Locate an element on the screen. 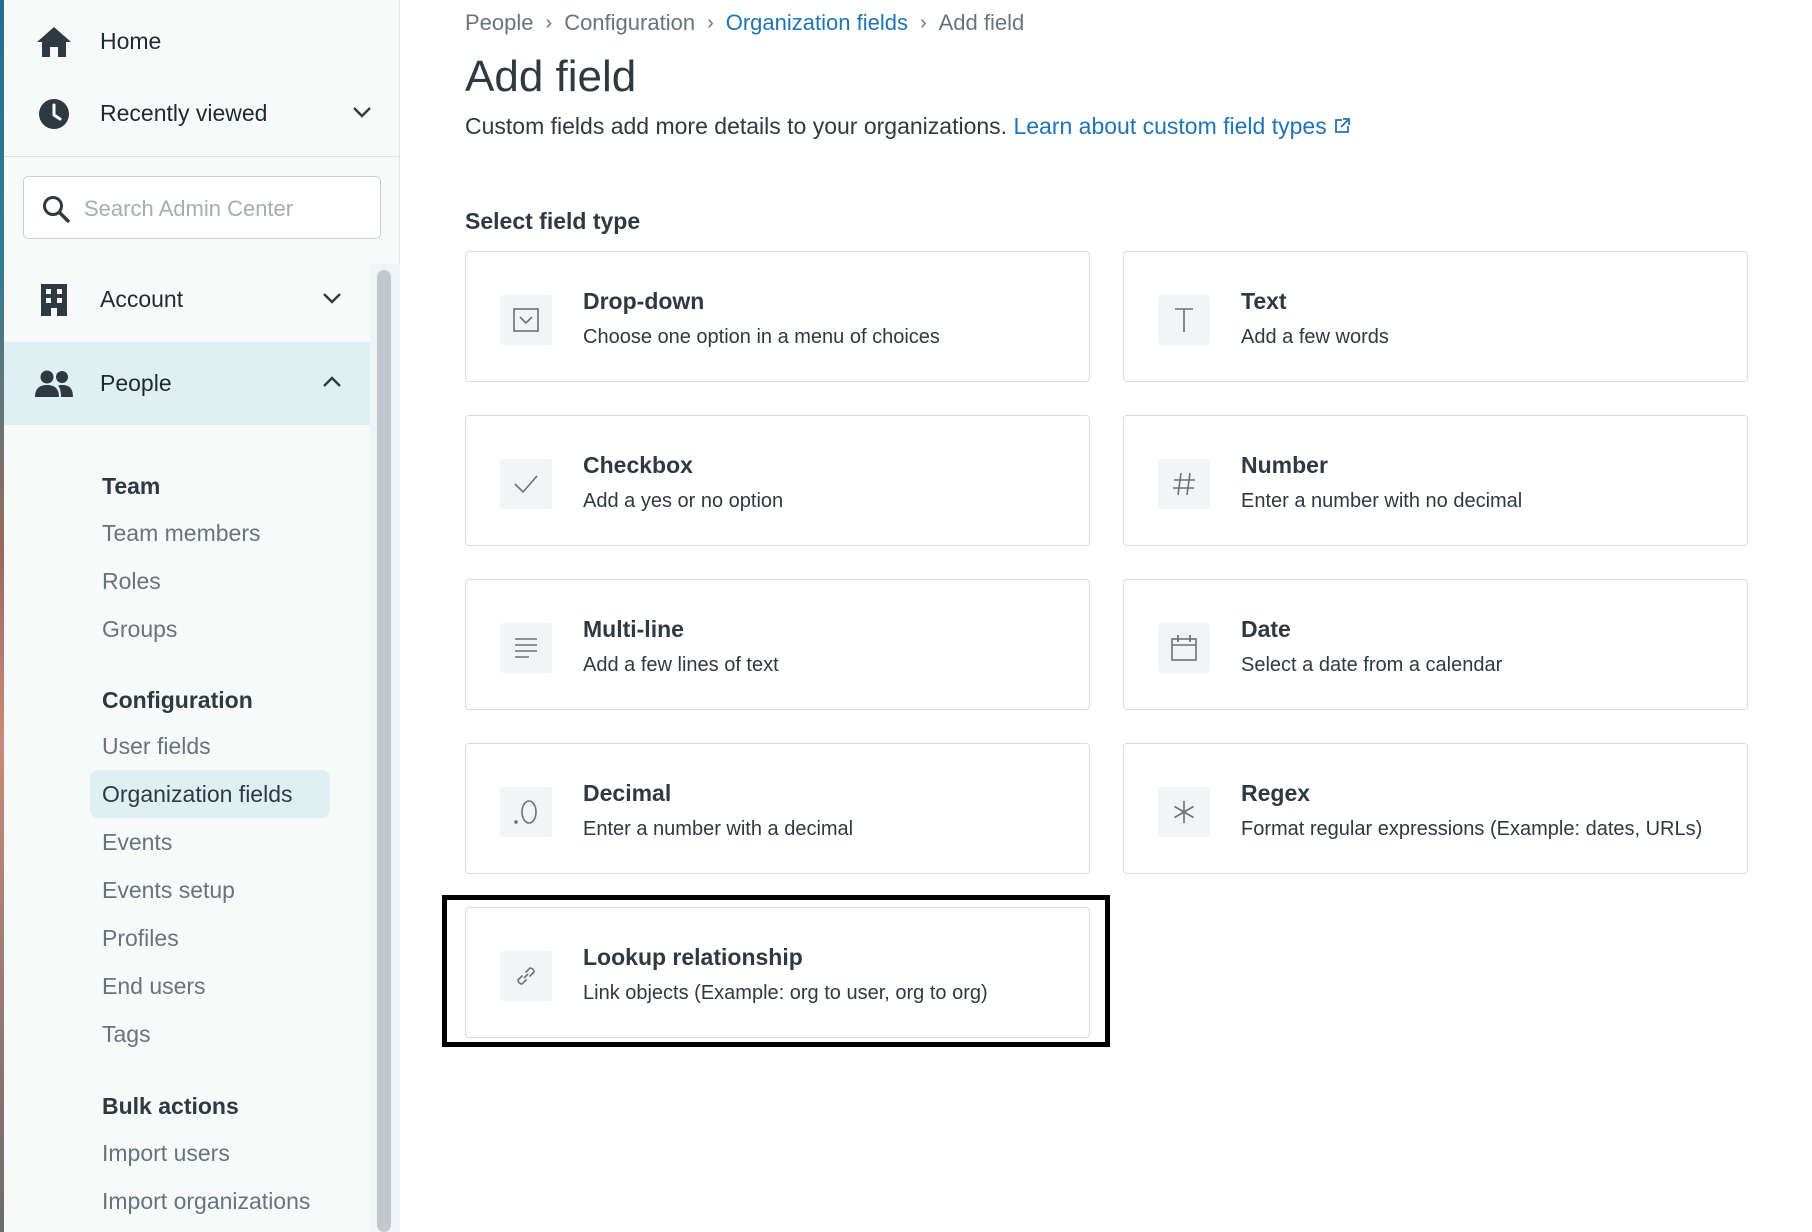  sidebar-item-import-users: Import users is located at coordinates (166, 1153).